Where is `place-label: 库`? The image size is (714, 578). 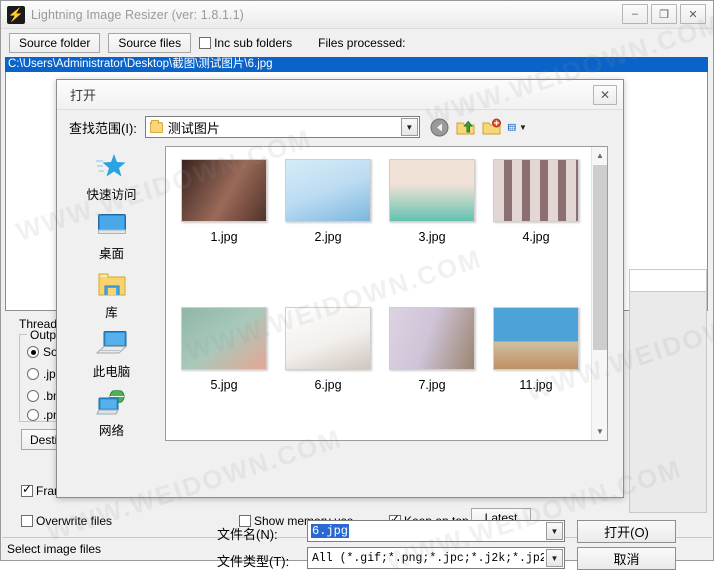 place-label: 库 is located at coordinates (111, 313).